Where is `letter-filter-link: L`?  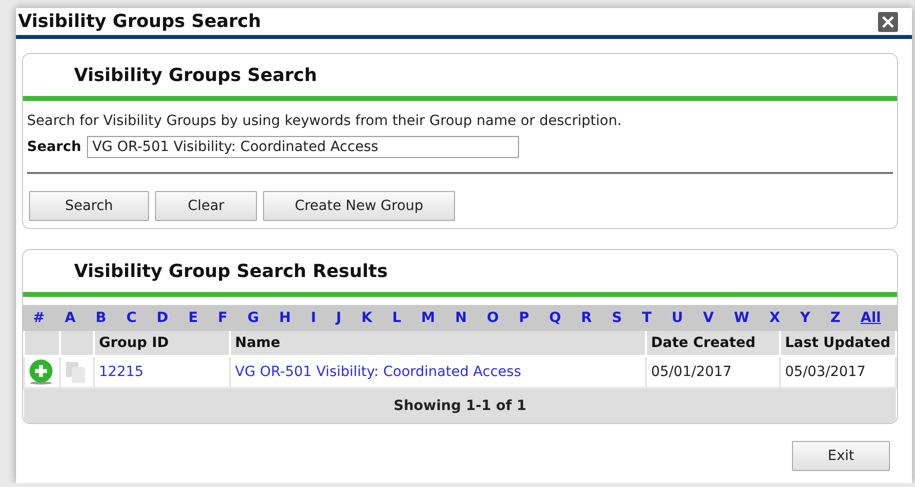 letter-filter-link: L is located at coordinates (397, 318).